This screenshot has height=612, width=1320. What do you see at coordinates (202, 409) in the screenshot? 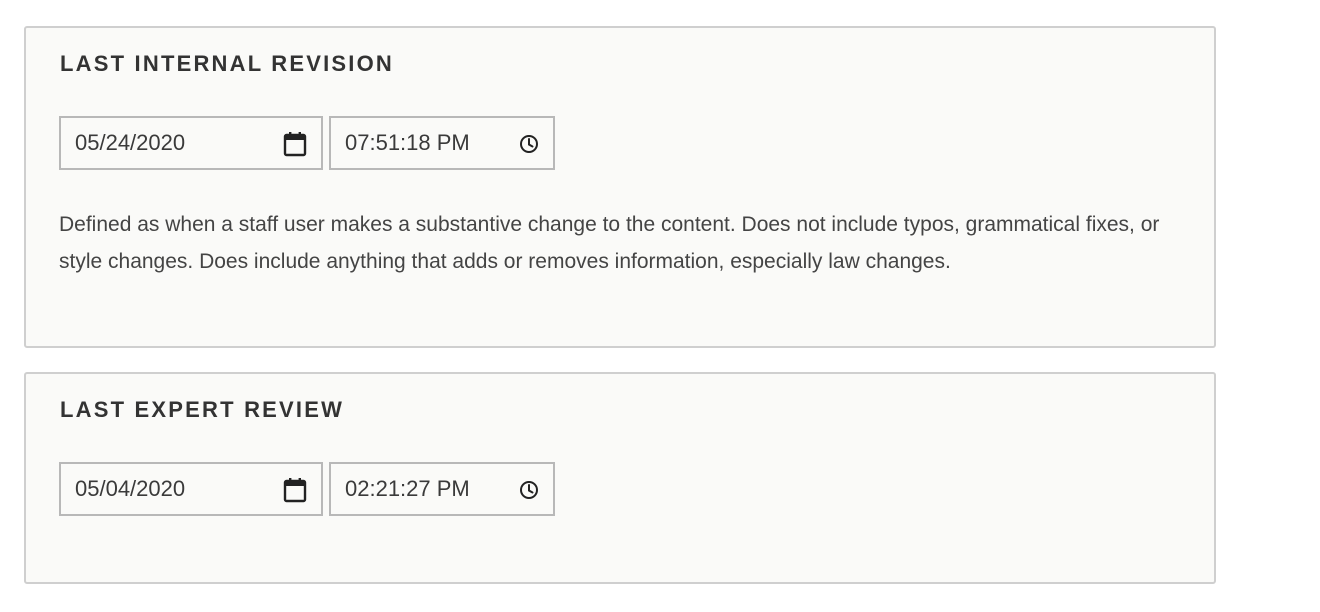
I see `panel-title: LAST EXPERT REVIEW` at bounding box center [202, 409].